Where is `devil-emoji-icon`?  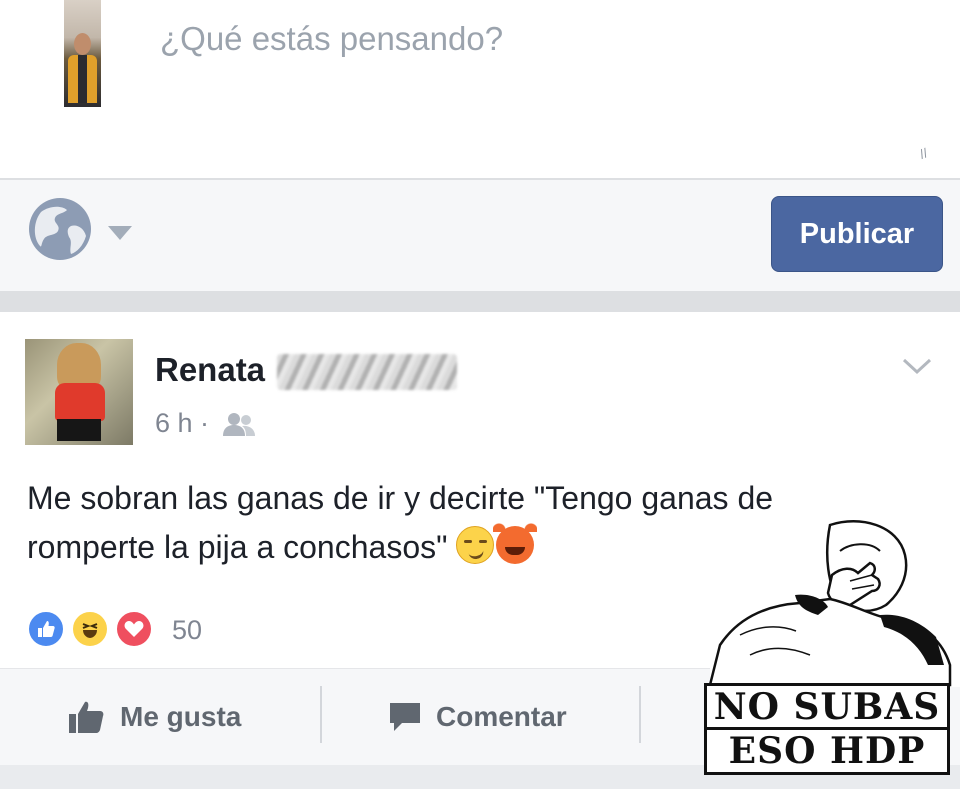
devil-emoji-icon is located at coordinates (515, 542).